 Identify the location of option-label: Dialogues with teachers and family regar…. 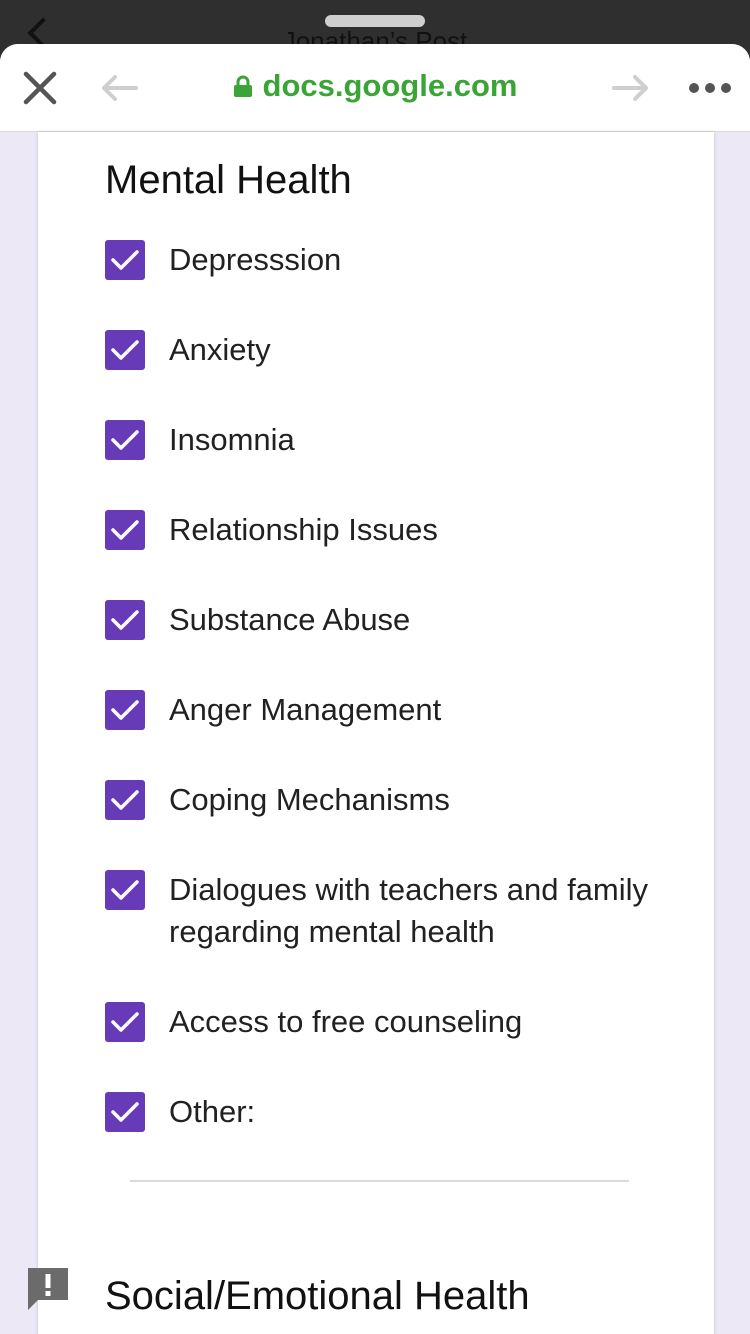
(409, 910).